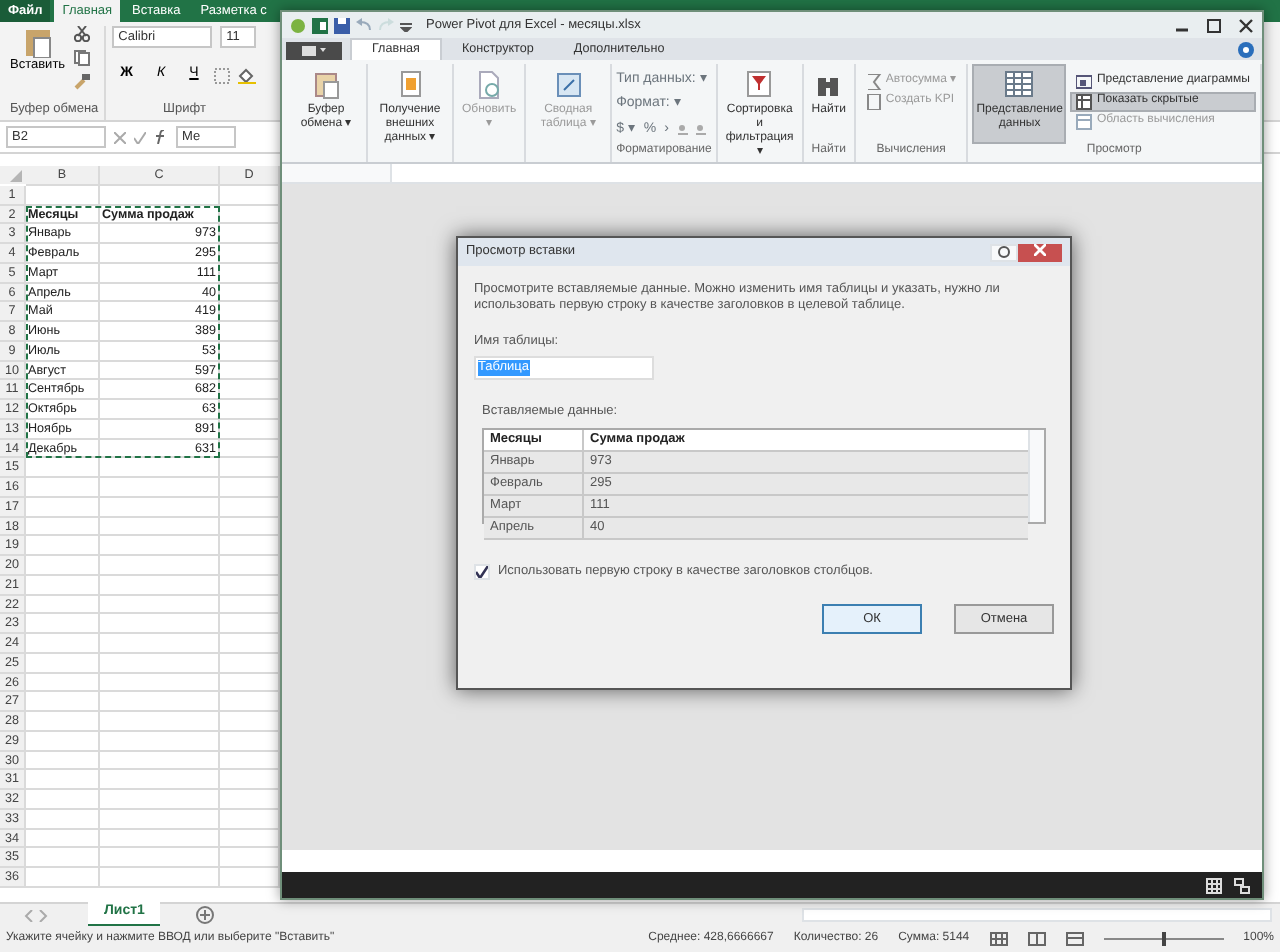 The image size is (1280, 952). Describe the element at coordinates (81, 82) in the screenshot. I see `brush-icon` at that location.